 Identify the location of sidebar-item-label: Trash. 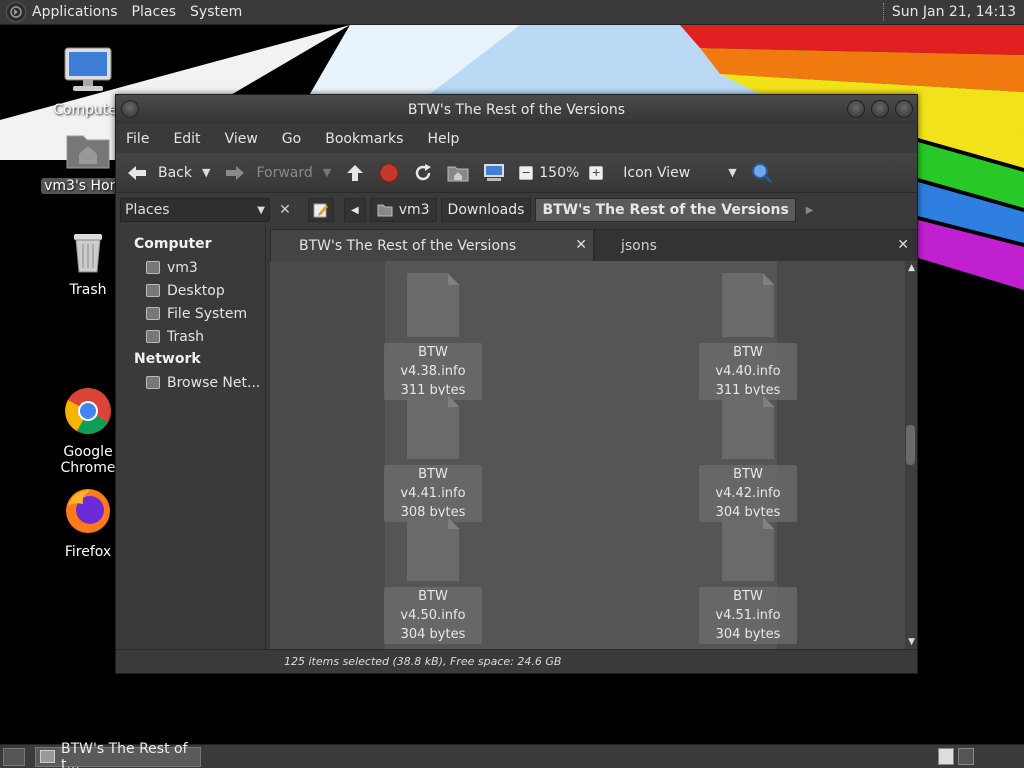
(185, 336).